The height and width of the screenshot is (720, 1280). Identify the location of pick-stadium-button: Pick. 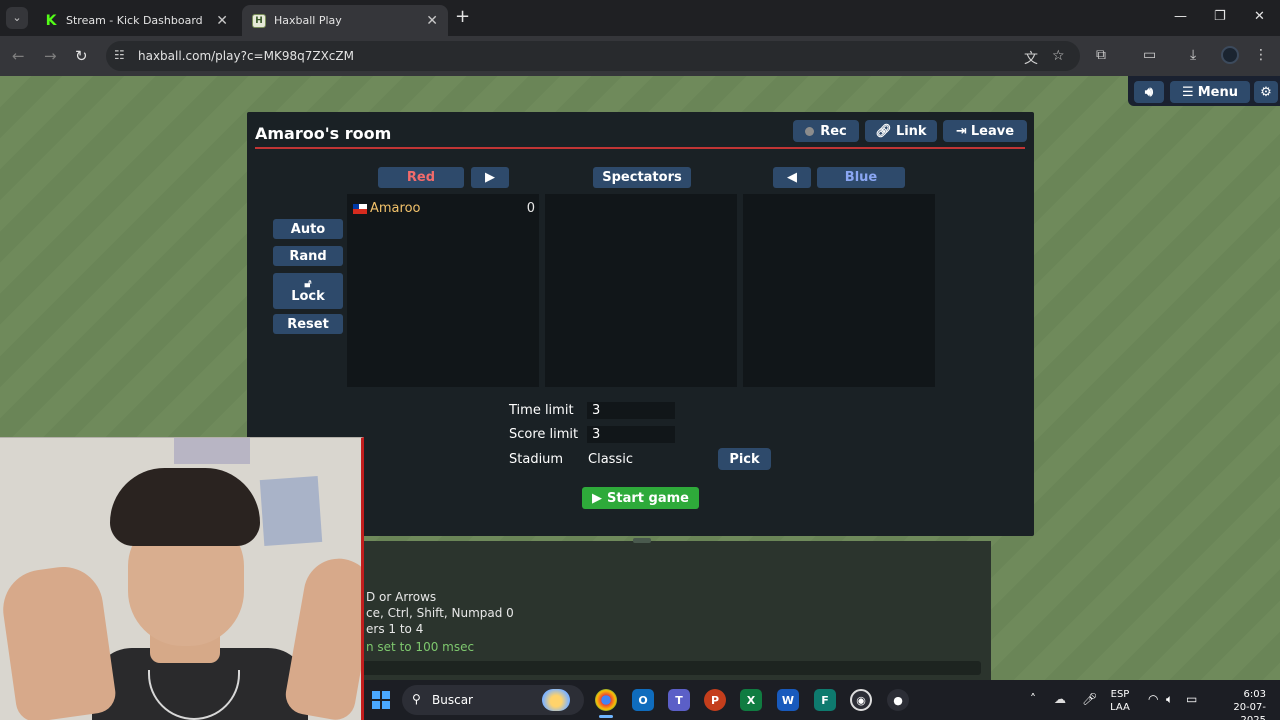
(744, 459).